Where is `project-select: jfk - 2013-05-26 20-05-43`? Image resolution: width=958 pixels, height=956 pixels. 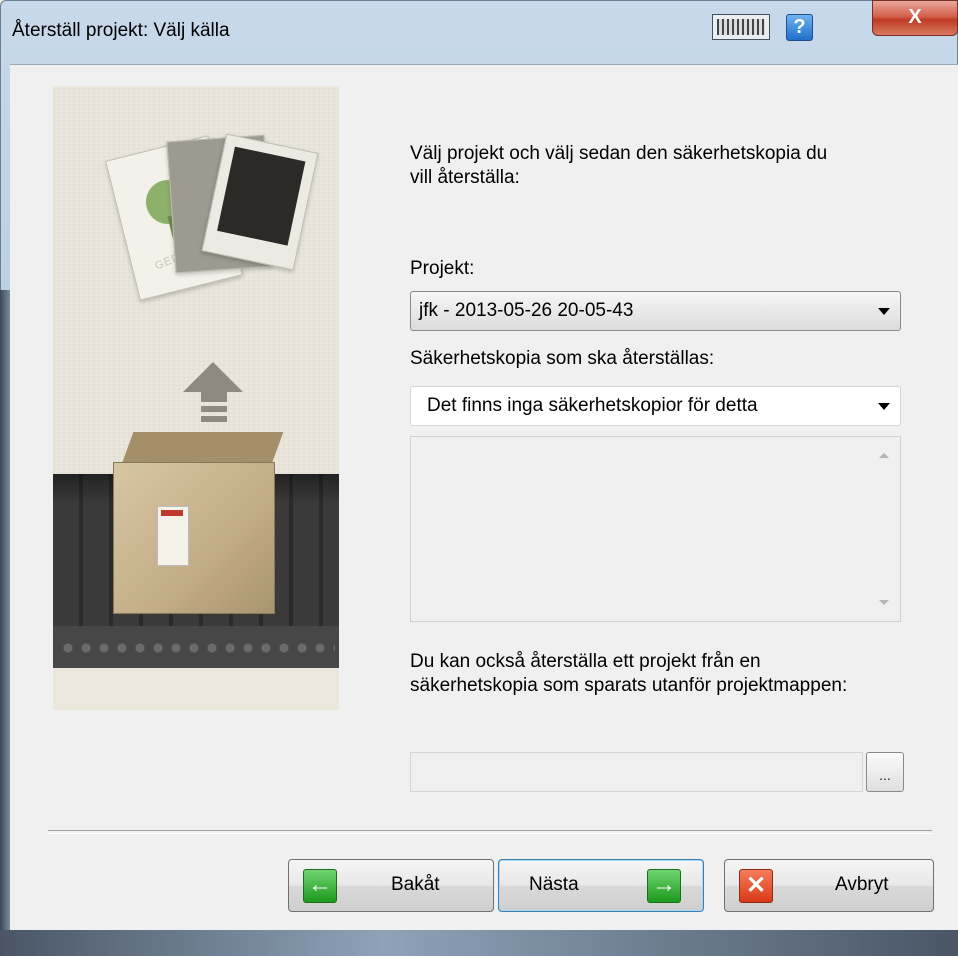
project-select: jfk - 2013-05-26 20-05-43 is located at coordinates (655, 311).